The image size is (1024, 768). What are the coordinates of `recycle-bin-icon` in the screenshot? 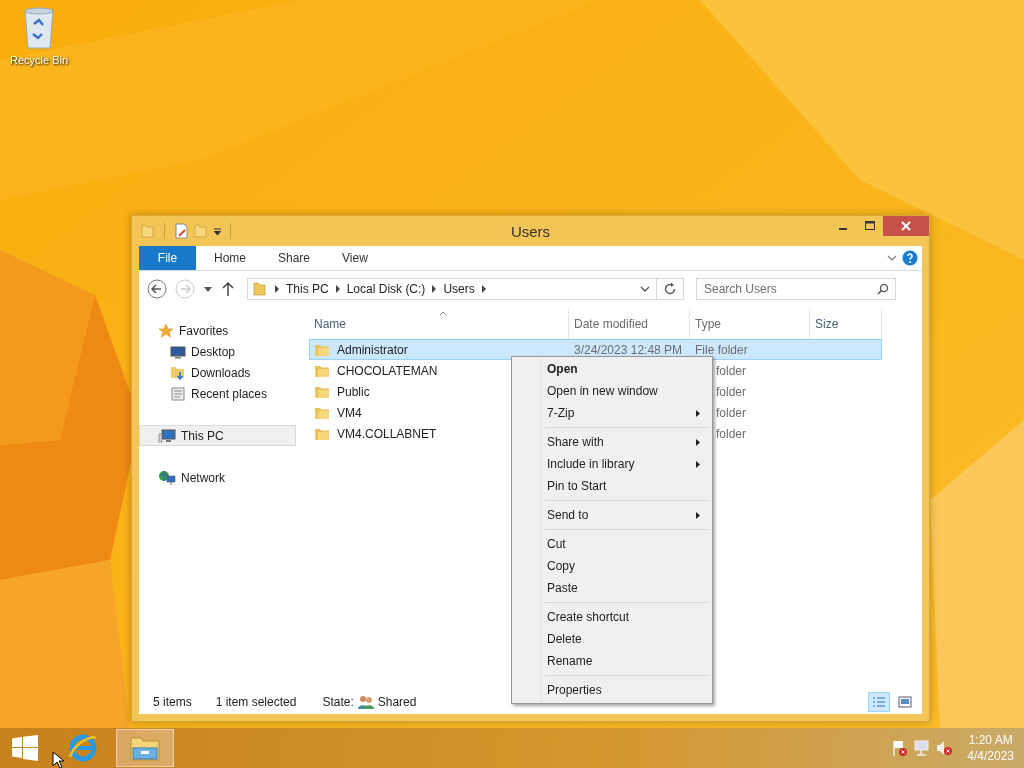 It's located at (39, 28).